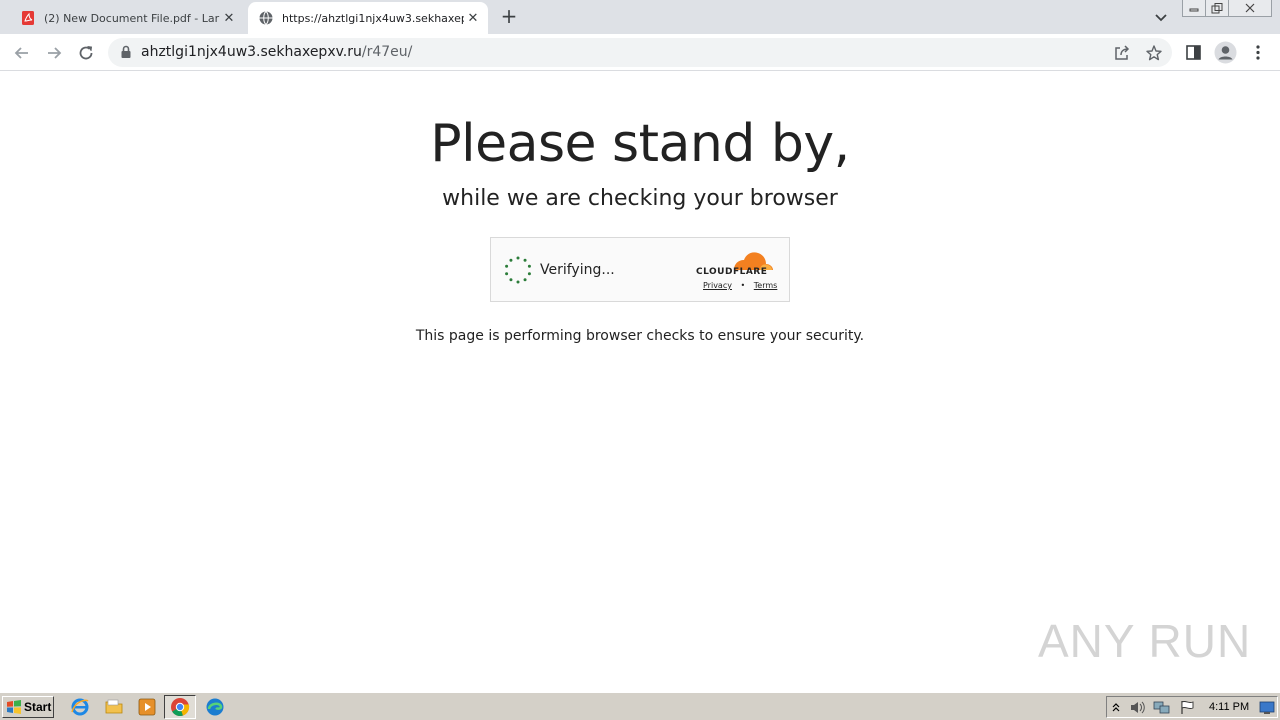 This screenshot has height=720, width=1280. What do you see at coordinates (640, 198) in the screenshot?
I see `page-subheadline: while we are checking your browser` at bounding box center [640, 198].